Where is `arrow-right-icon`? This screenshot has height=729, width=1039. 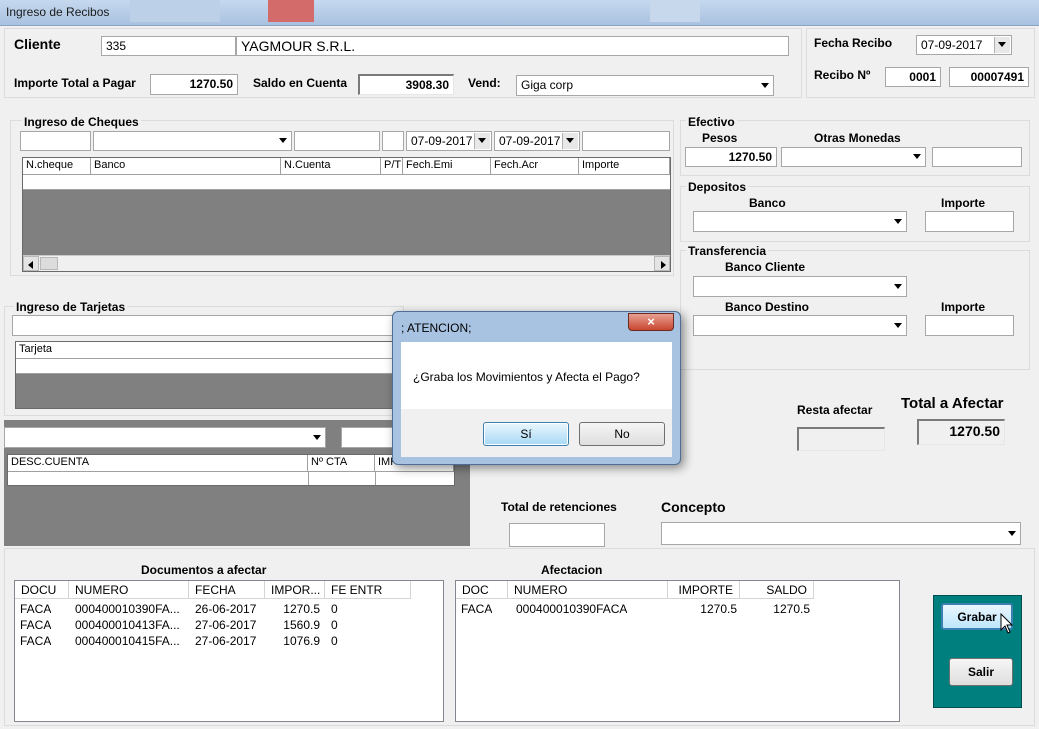 arrow-right-icon is located at coordinates (663, 265).